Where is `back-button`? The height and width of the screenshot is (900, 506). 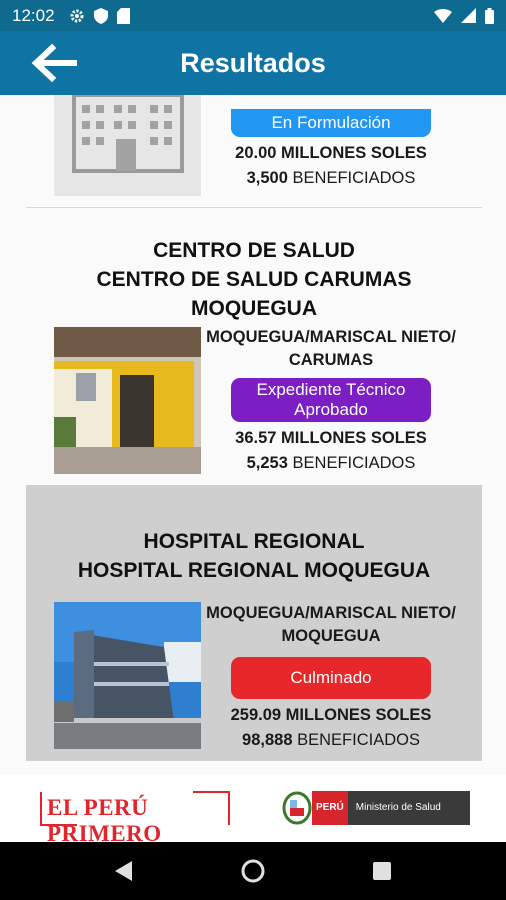 back-button is located at coordinates (54, 63).